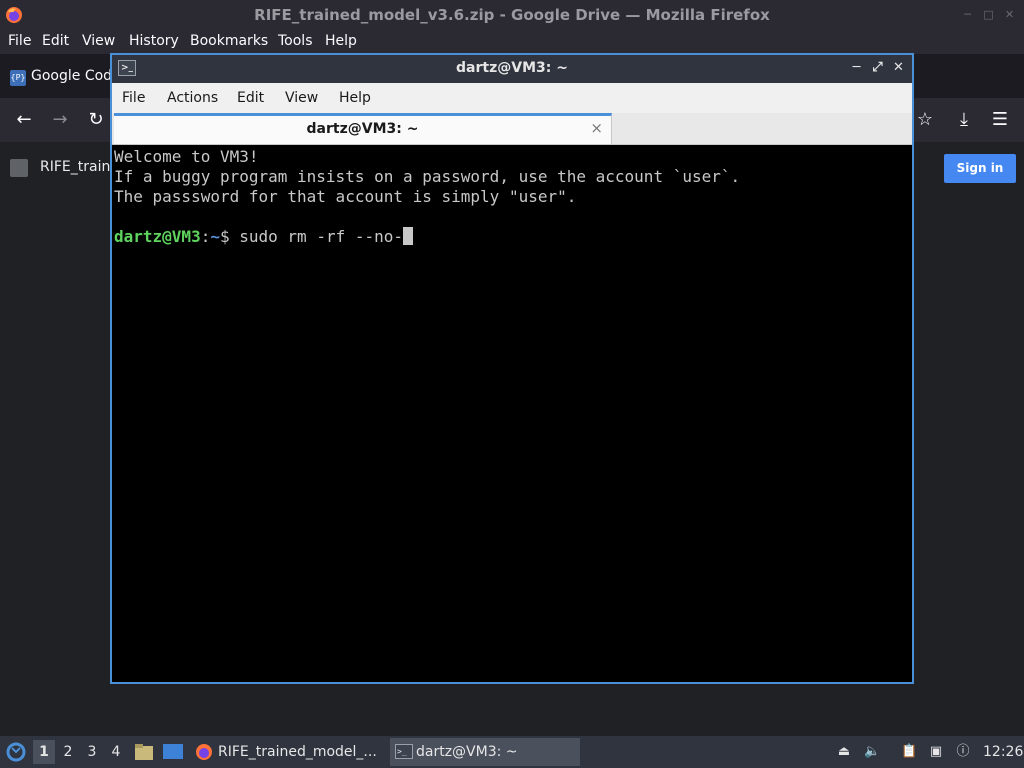  I want to click on sign-in-button: Sign in, so click(980, 168).